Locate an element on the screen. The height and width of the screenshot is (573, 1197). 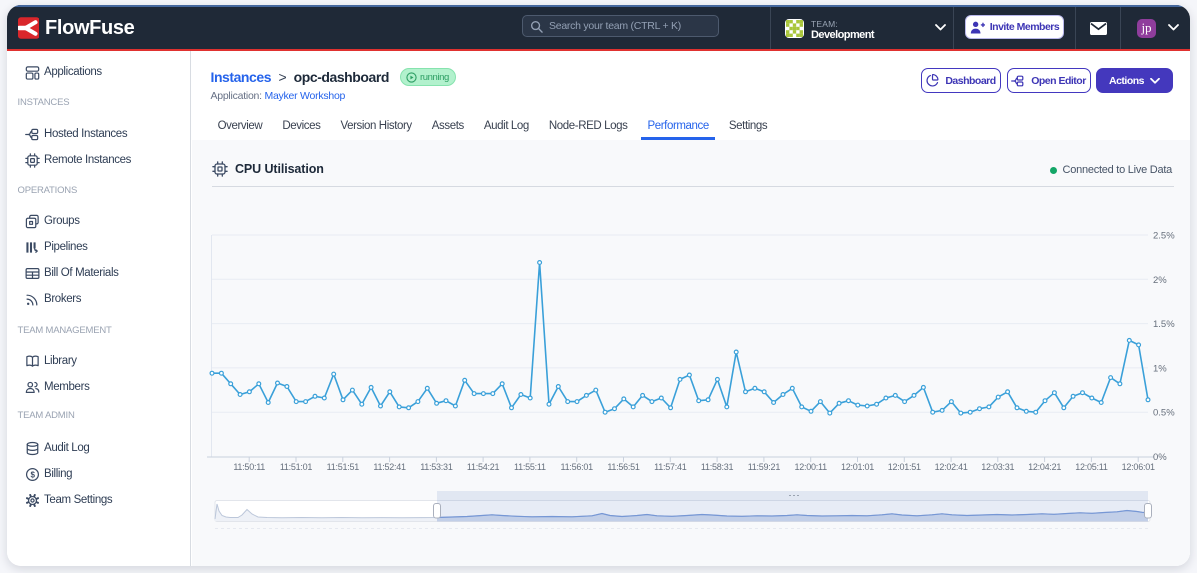
svg-text: 2.5% is located at coordinates (1164, 236).